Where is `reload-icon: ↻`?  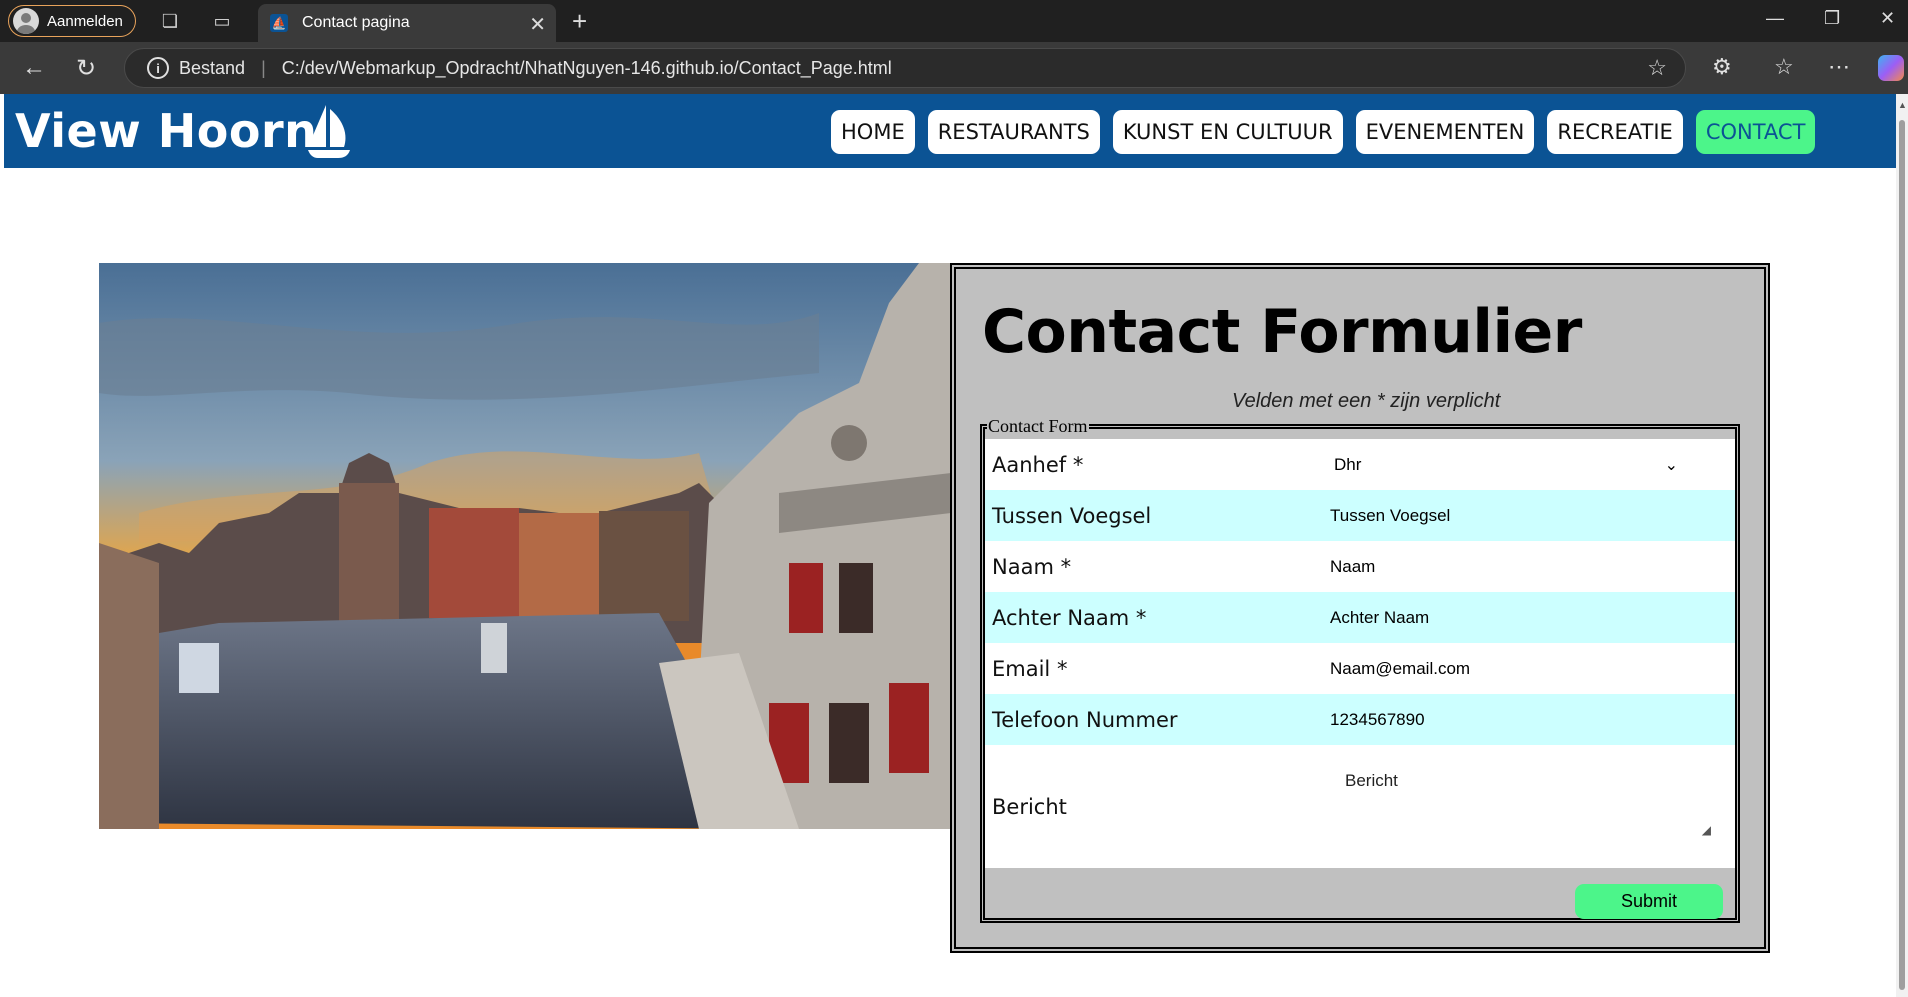
reload-icon: ↻ is located at coordinates (86, 68).